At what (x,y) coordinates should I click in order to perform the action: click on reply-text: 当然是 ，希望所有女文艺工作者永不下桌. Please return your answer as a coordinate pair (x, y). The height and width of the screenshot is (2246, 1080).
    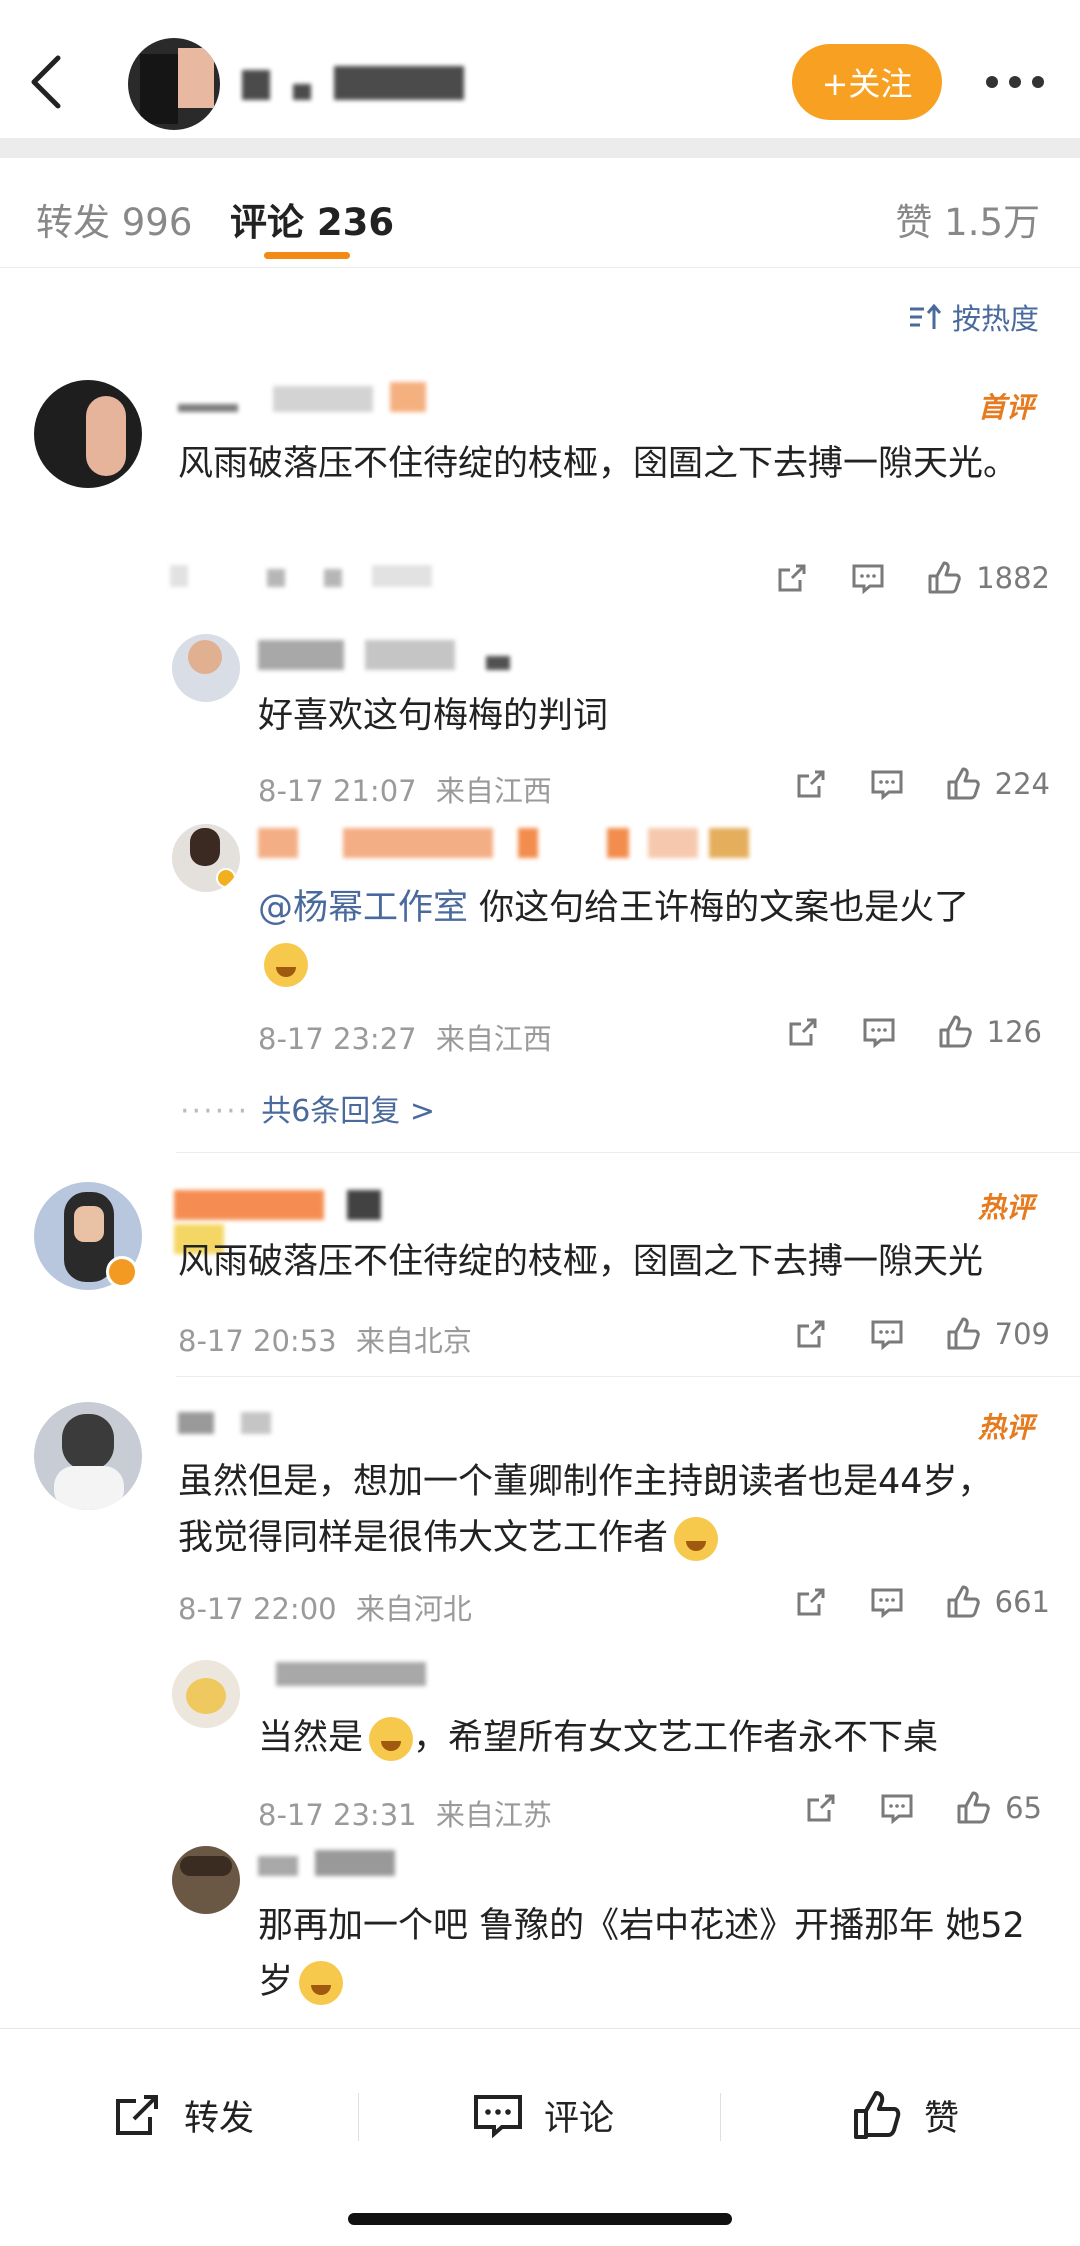
    Looking at the image, I should click on (658, 1738).